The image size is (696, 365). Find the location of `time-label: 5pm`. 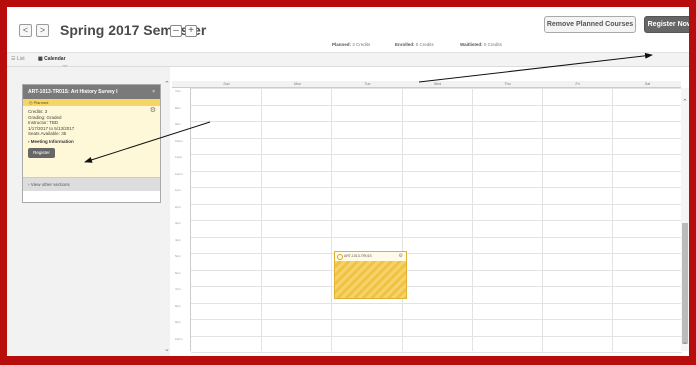

time-label: 5pm is located at coordinates (178, 256).